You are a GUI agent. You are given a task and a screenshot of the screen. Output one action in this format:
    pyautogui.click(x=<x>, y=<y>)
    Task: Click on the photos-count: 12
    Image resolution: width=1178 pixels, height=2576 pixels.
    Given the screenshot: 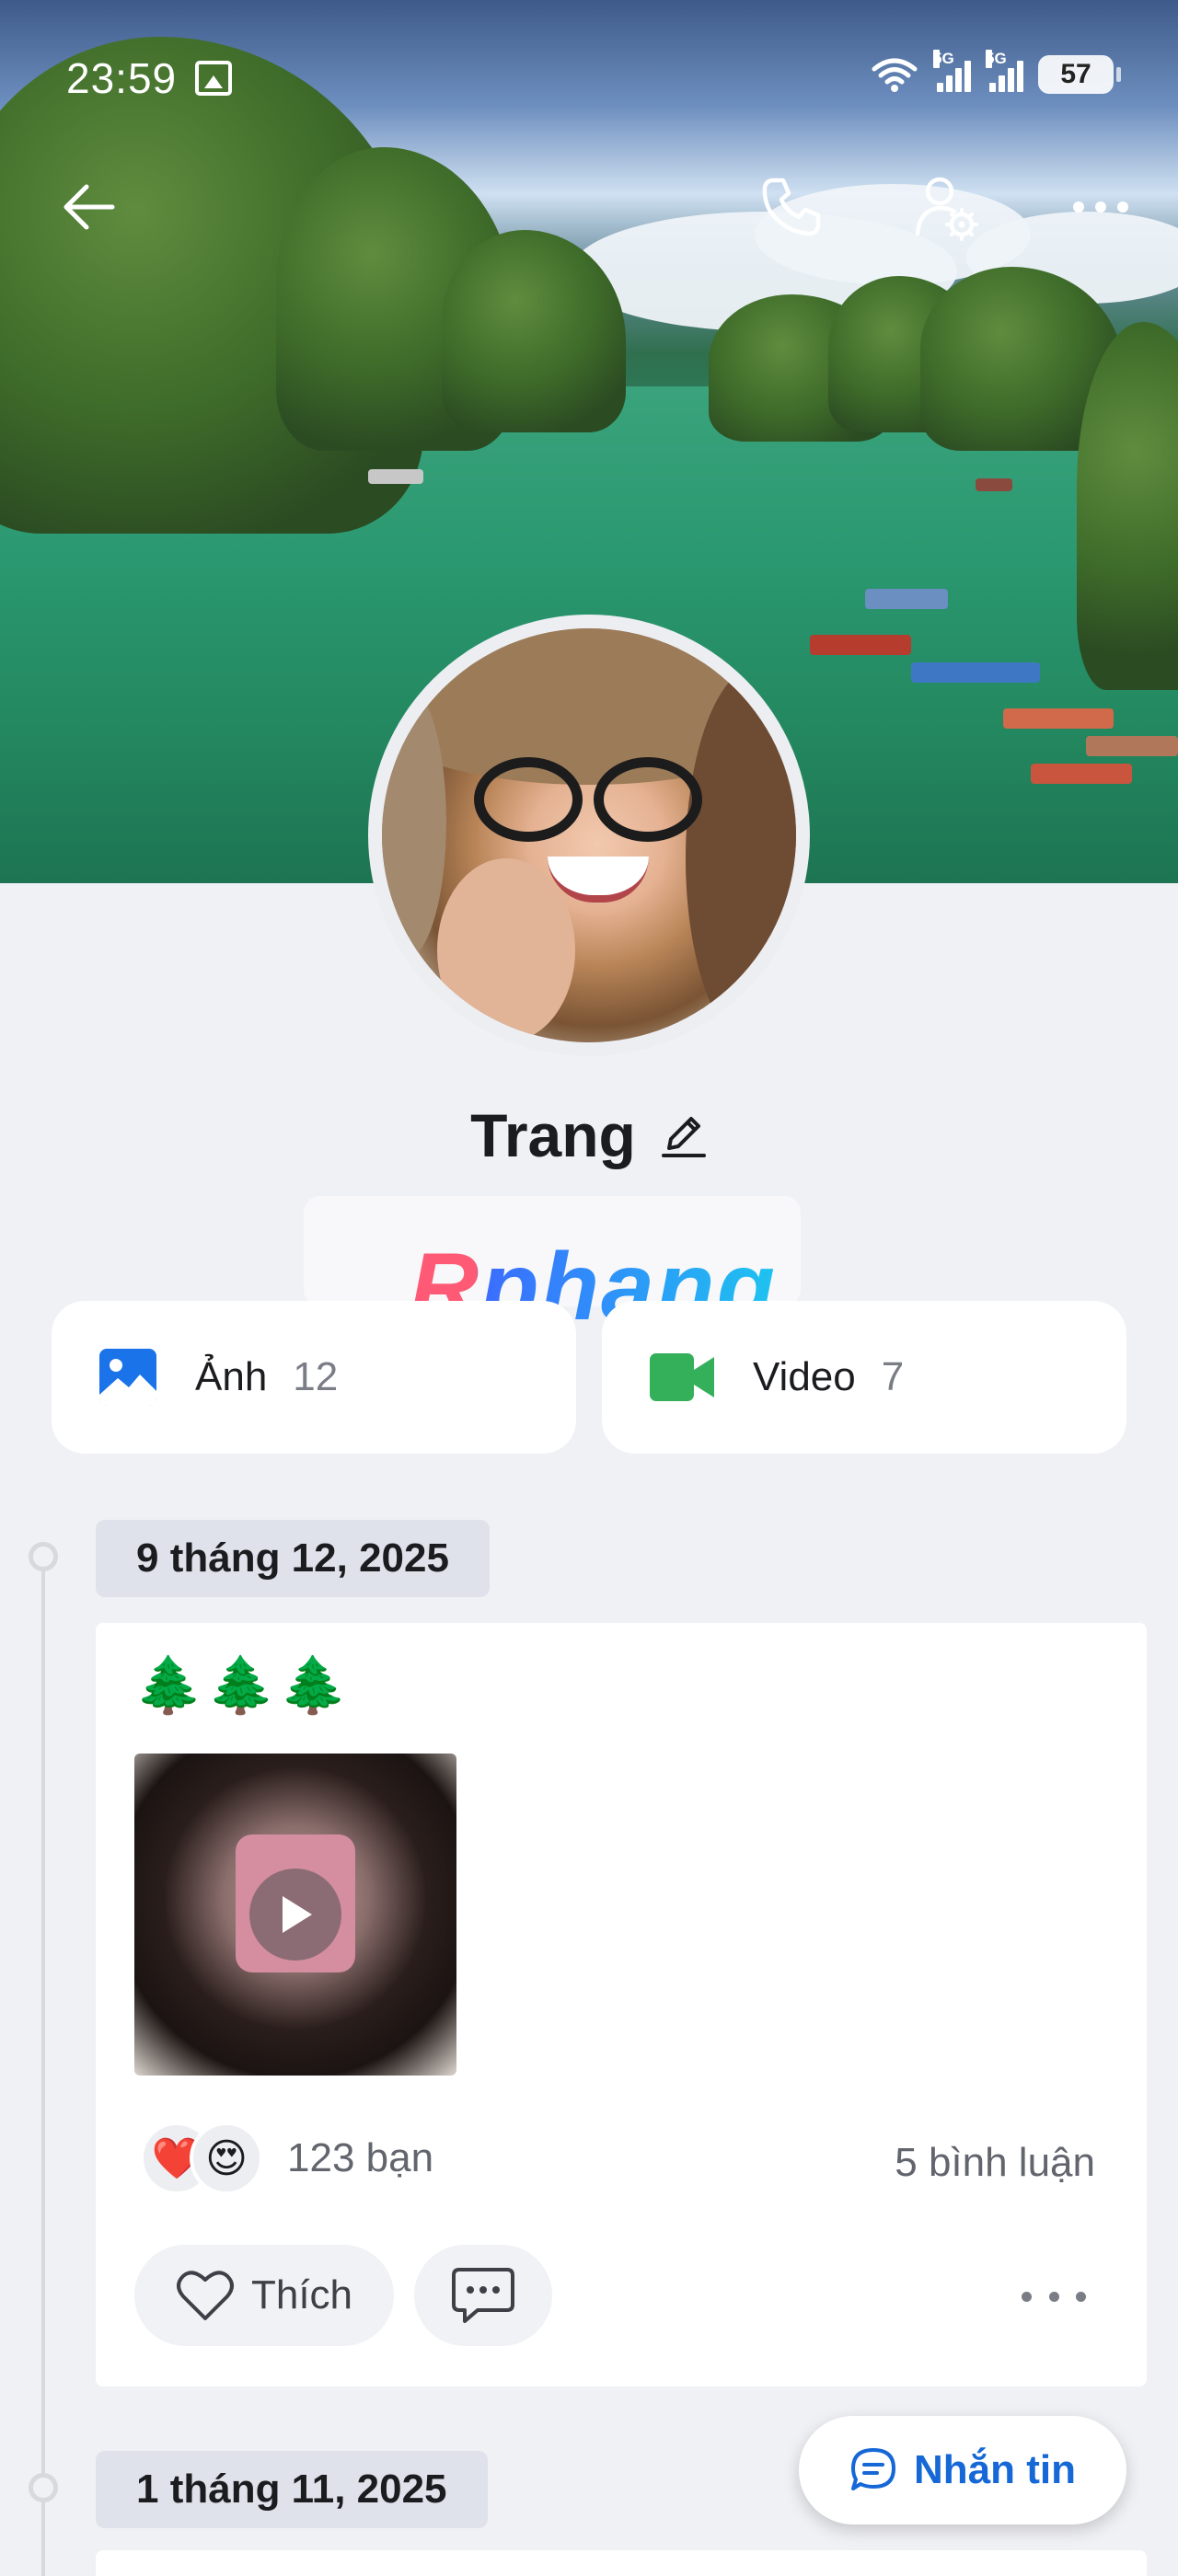 What is the action you would take?
    pyautogui.click(x=316, y=1376)
    